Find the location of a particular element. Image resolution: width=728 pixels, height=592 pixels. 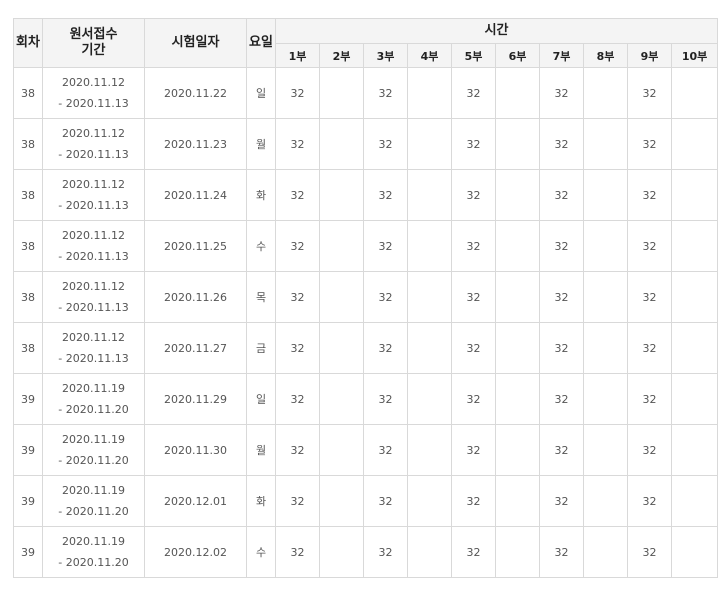

cell-exam-date: 2020.12.01 is located at coordinates (195, 501).